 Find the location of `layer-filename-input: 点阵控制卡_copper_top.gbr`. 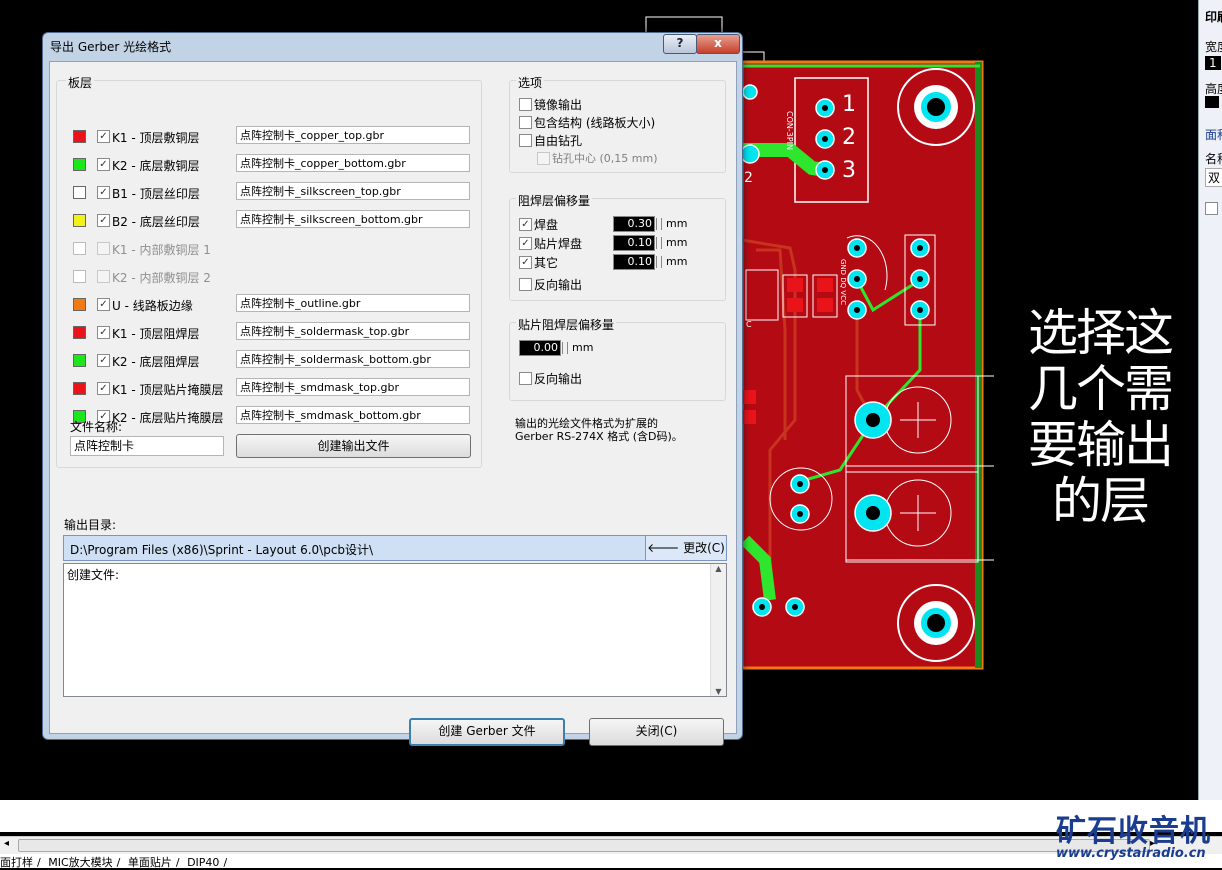

layer-filename-input: 点阵控制卡_copper_top.gbr is located at coordinates (353, 135).